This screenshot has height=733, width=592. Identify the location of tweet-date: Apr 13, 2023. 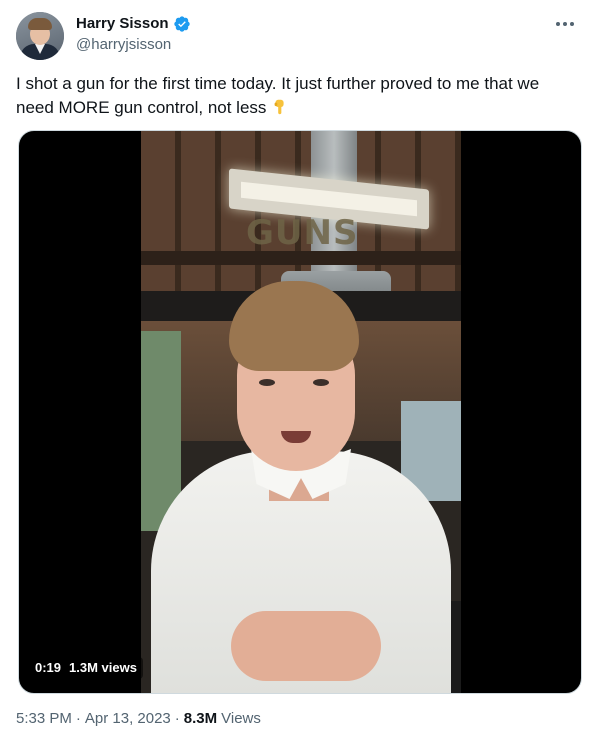
(128, 719).